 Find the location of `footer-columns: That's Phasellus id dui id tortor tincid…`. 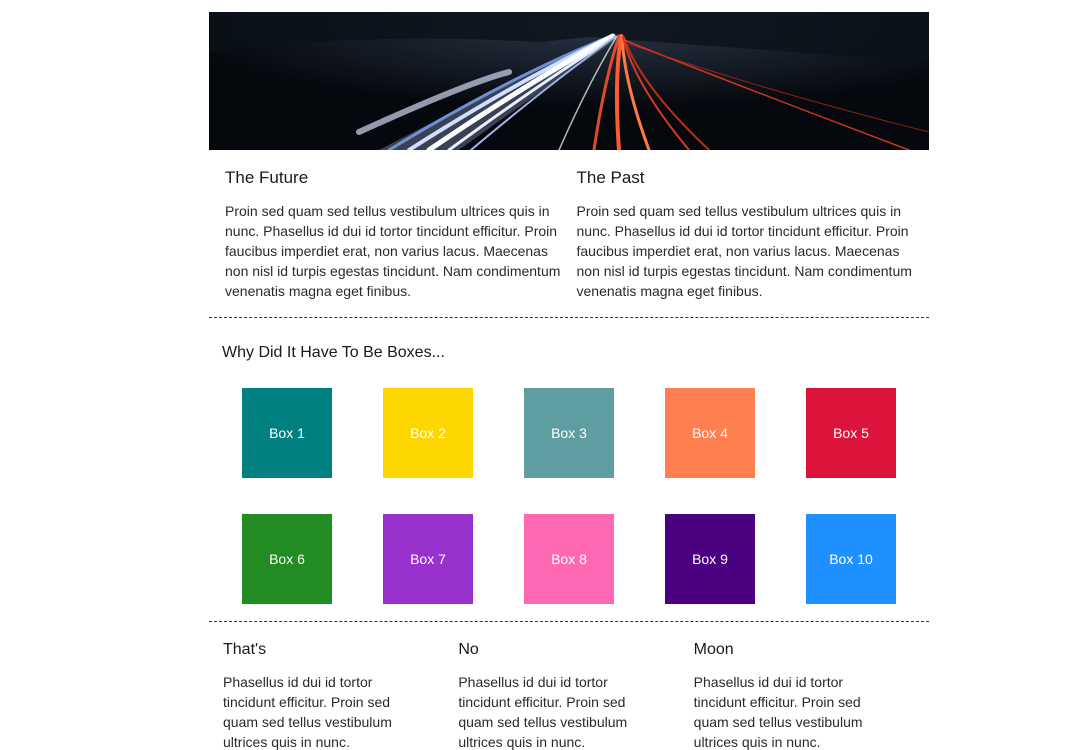

footer-columns: That's Phasellus id dui id tortor tincid… is located at coordinates (569, 686).